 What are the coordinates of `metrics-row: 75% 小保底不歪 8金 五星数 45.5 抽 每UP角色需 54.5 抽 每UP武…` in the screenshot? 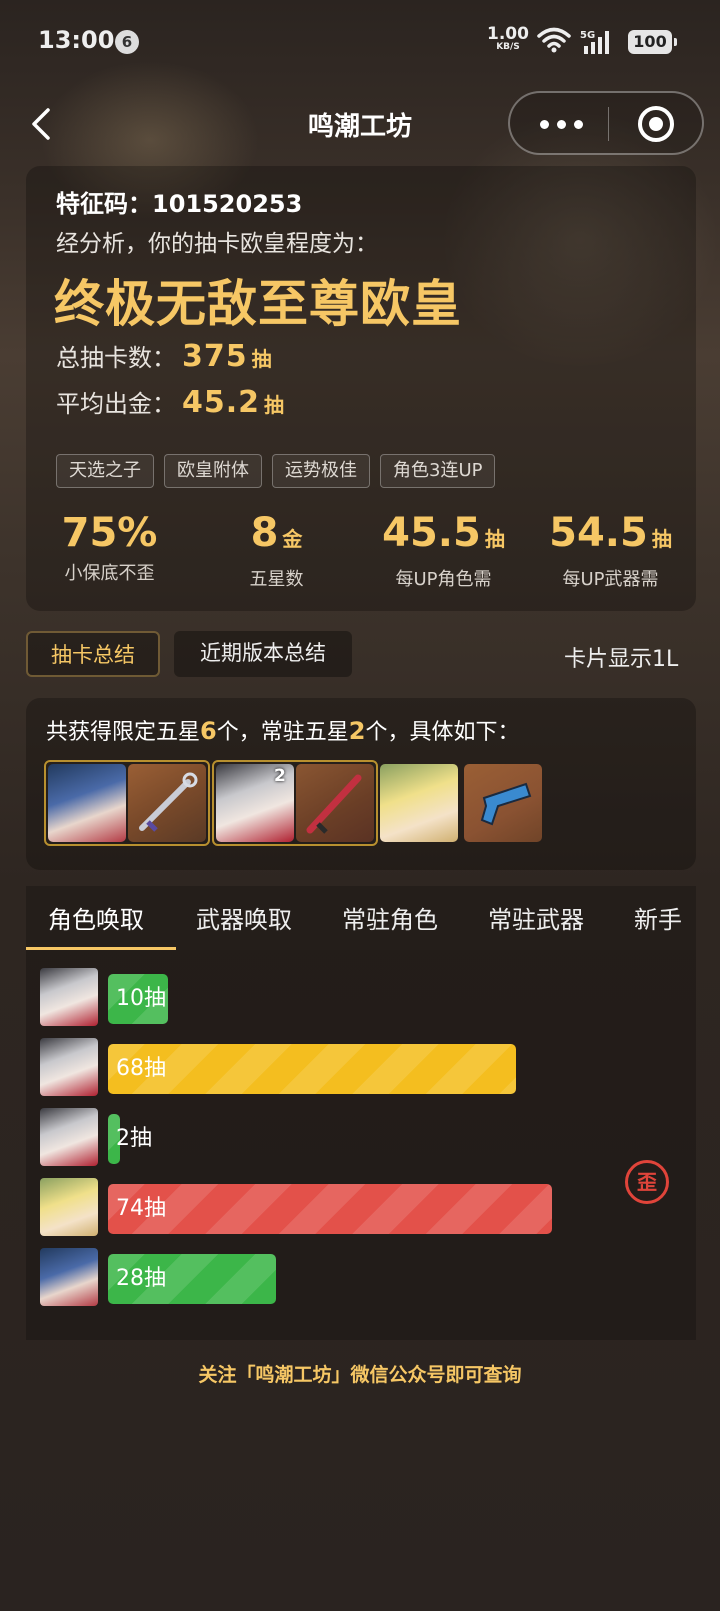 It's located at (361, 551).